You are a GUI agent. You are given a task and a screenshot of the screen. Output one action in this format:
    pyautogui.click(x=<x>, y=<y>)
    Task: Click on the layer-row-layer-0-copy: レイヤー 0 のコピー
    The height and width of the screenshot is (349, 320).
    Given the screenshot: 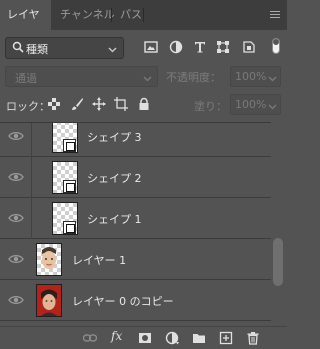 What is the action you would take?
    pyautogui.click(x=135, y=300)
    